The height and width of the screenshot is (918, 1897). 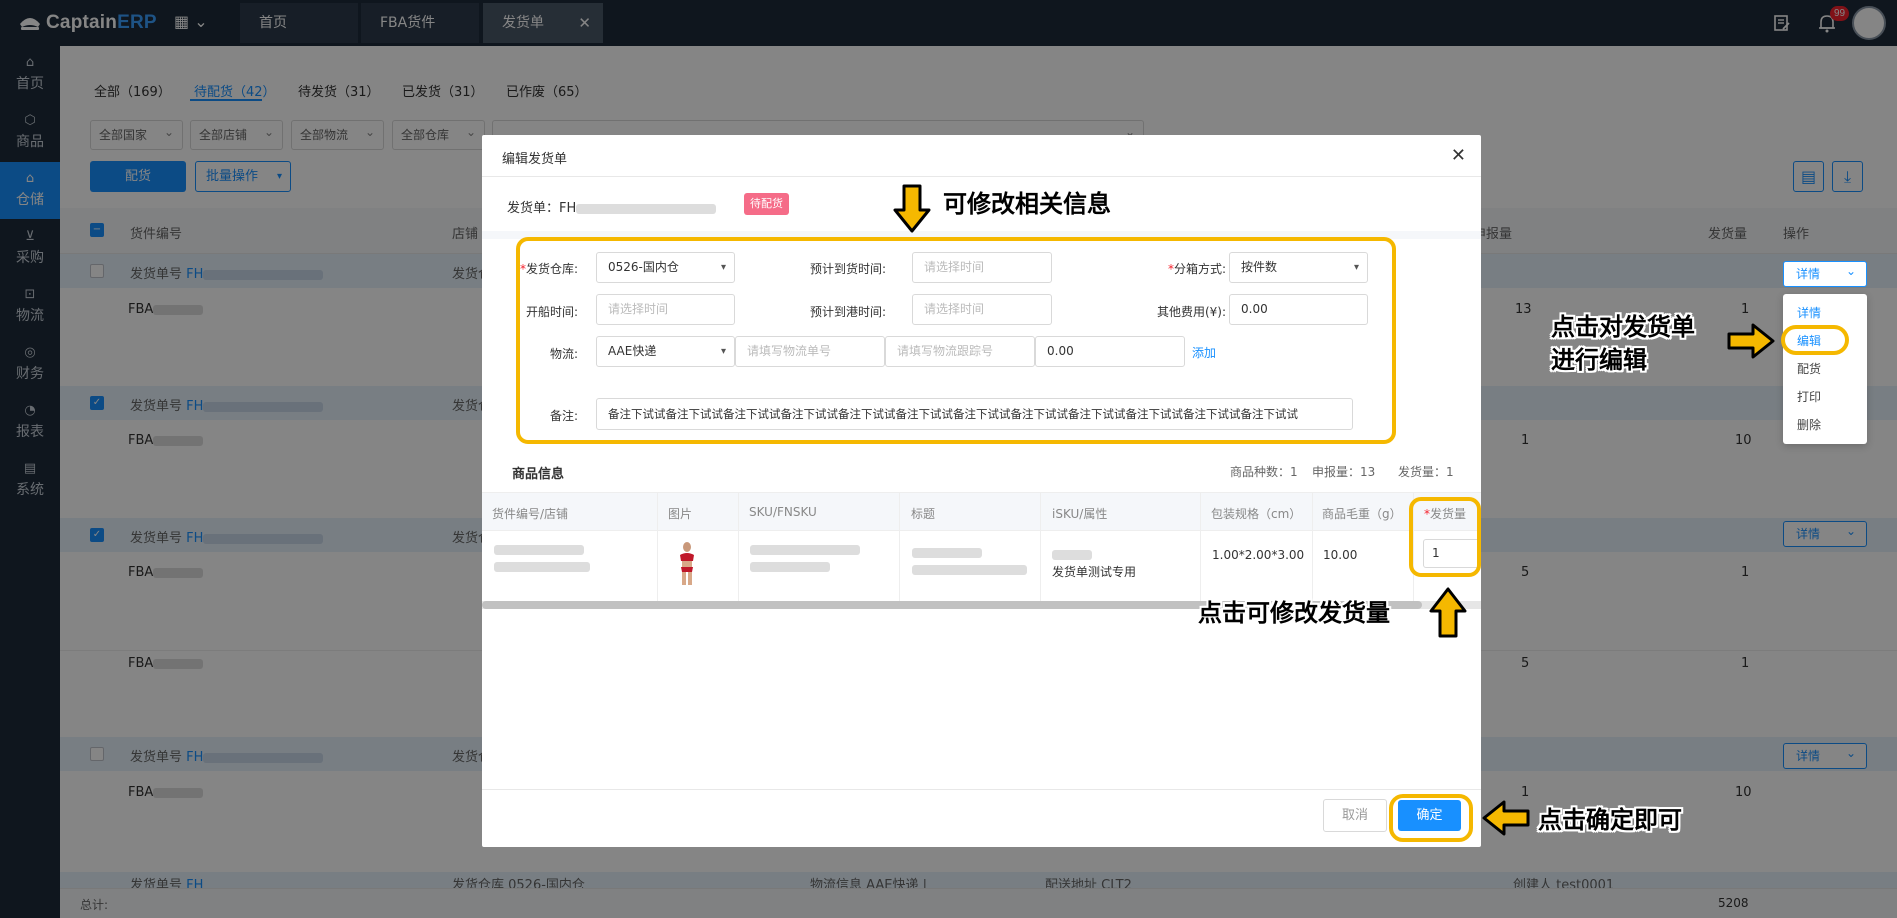 What do you see at coordinates (766, 204) in the screenshot?
I see `status-badge: 待配货` at bounding box center [766, 204].